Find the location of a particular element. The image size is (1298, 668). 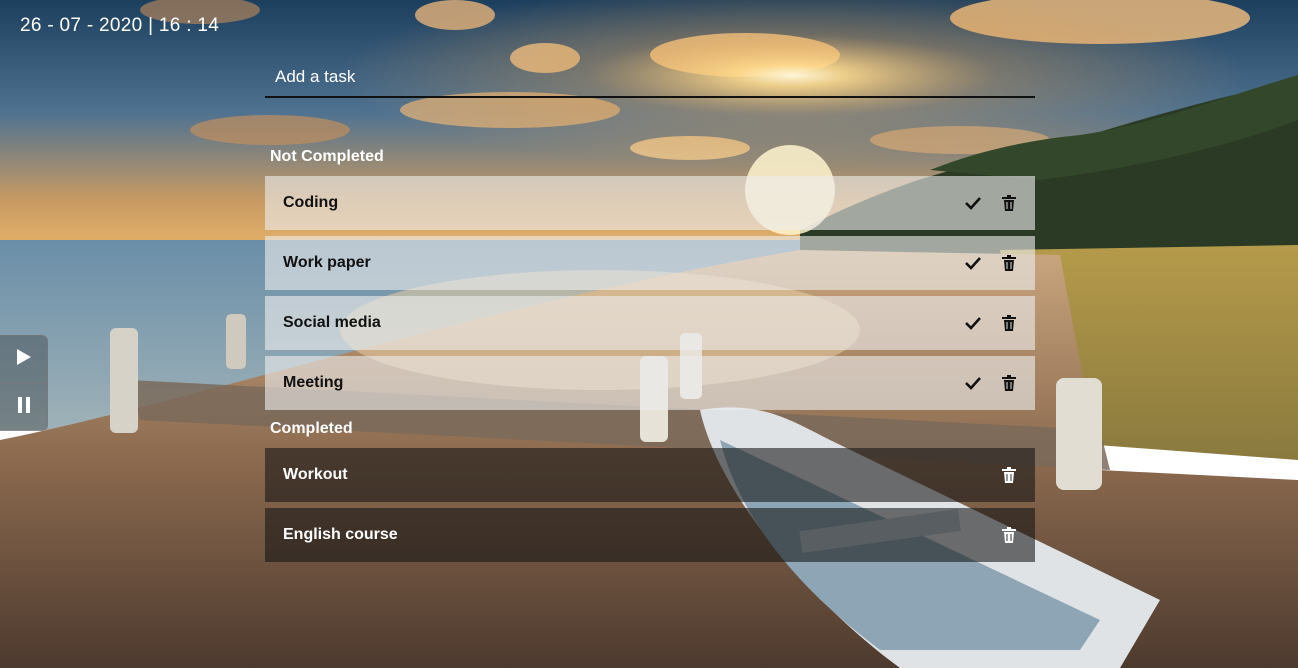

task-label: Meeting is located at coordinates (313, 382).